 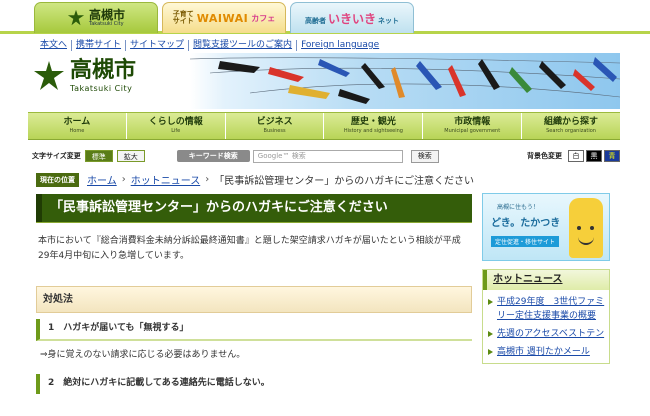 I want to click on nav-municipal: 市政情報 Municipal government, so click(x=473, y=126).